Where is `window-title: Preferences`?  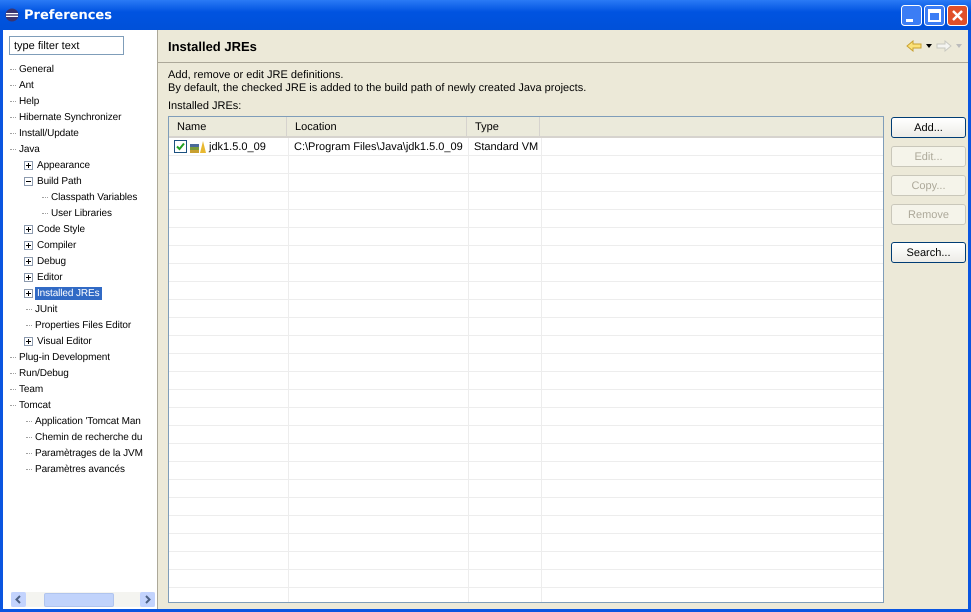 window-title: Preferences is located at coordinates (68, 15).